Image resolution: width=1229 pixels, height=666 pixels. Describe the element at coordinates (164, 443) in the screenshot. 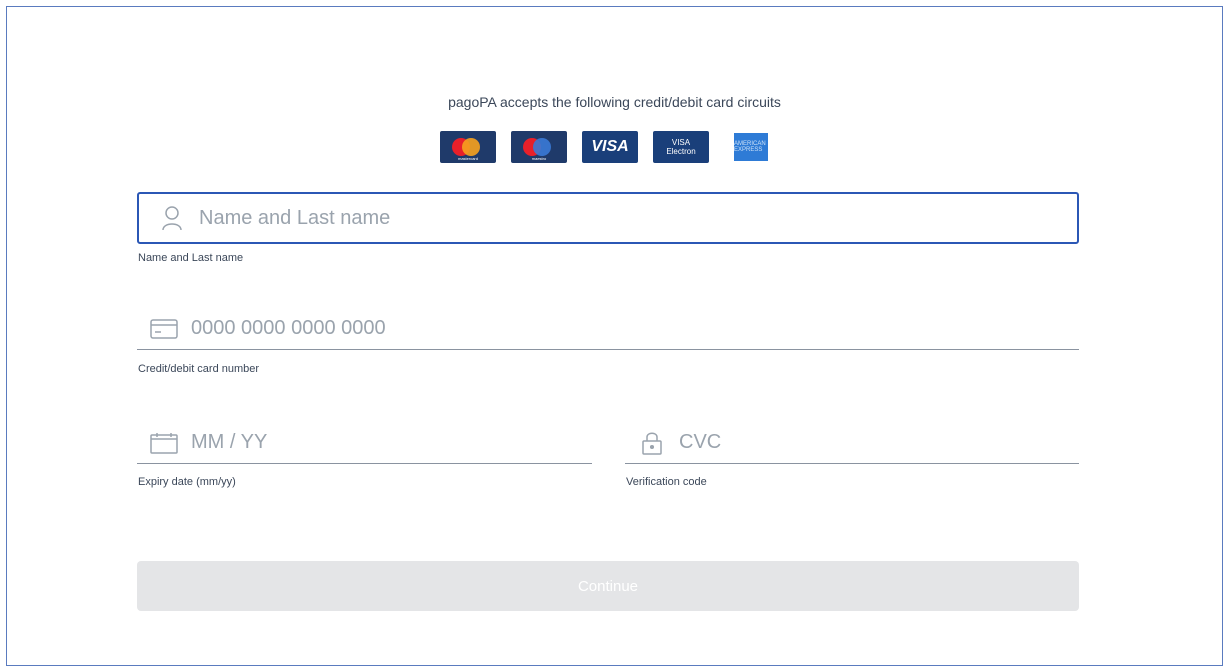

I see `calendar-icon` at that location.